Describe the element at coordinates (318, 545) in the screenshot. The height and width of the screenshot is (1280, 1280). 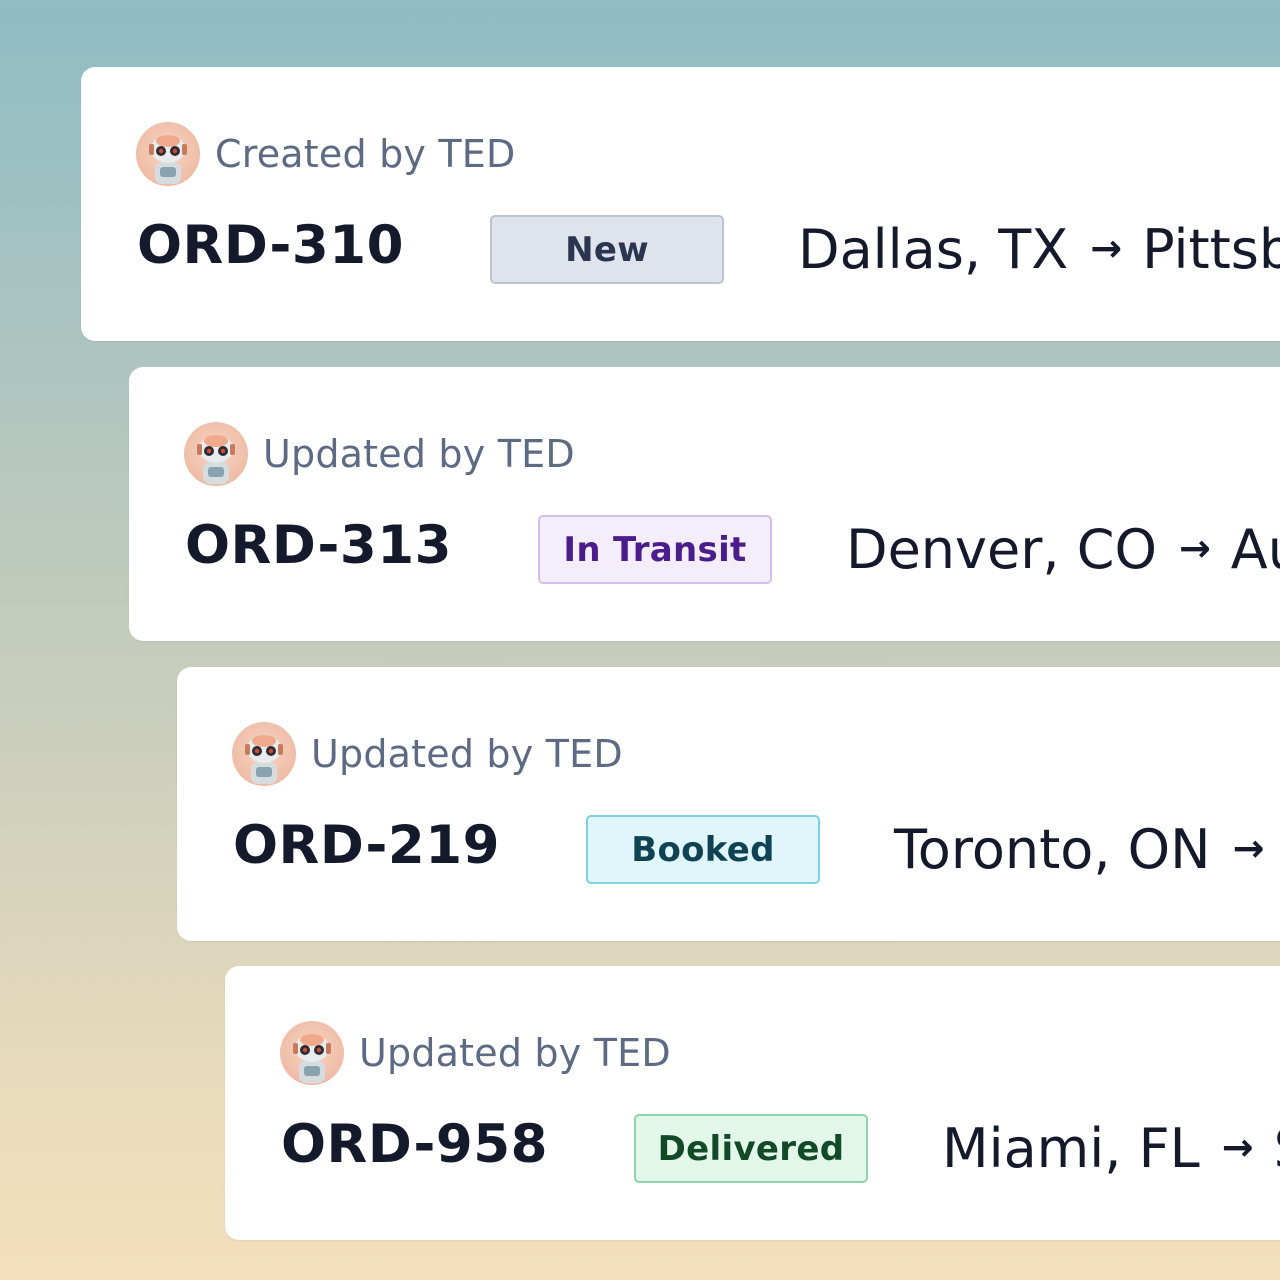
I see `order-id: ORD-313` at that location.